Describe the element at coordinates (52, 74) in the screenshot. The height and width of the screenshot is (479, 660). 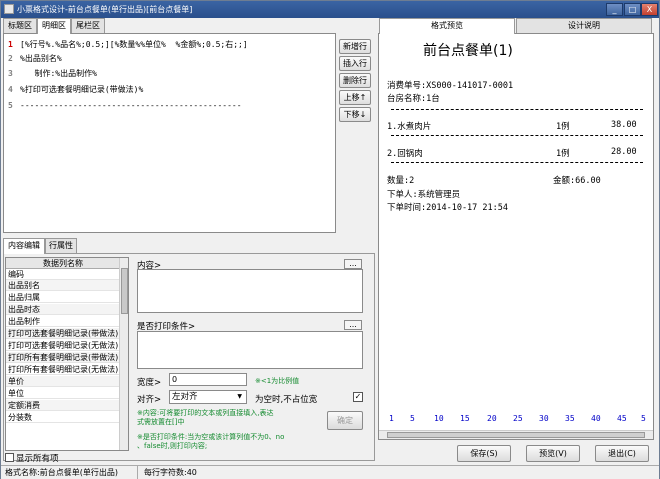
I see `editor-line: 3 制作:%出品制作%` at that location.